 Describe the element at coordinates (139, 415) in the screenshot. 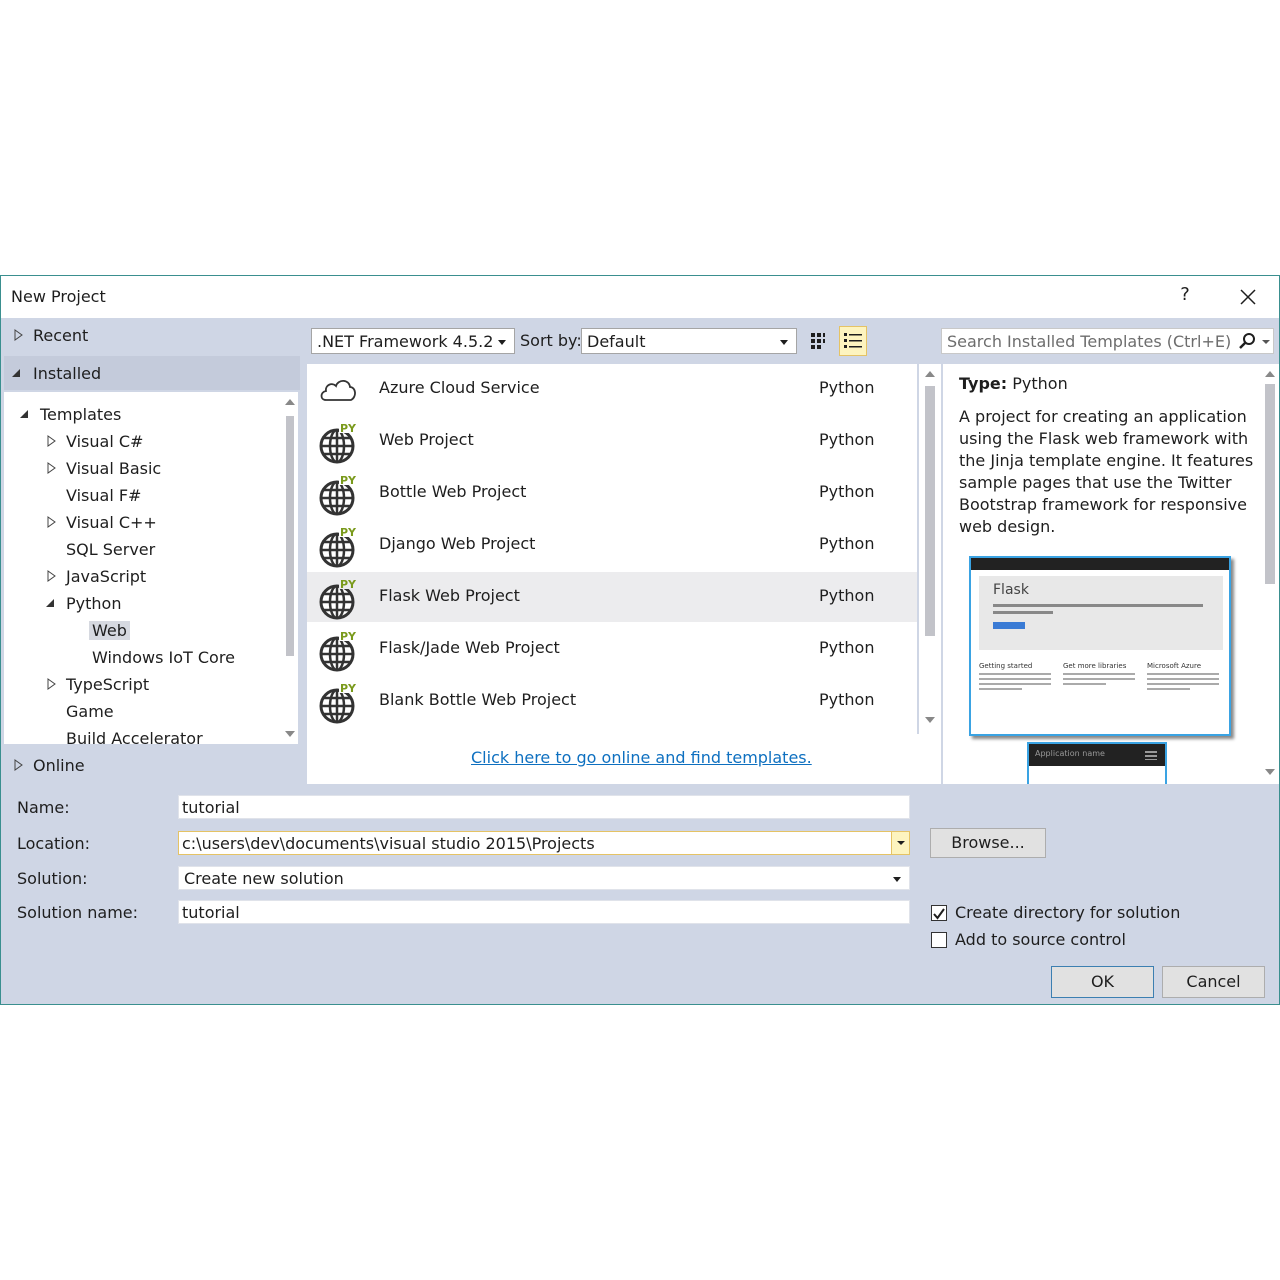

I see `tree-item-templates: Templates` at that location.